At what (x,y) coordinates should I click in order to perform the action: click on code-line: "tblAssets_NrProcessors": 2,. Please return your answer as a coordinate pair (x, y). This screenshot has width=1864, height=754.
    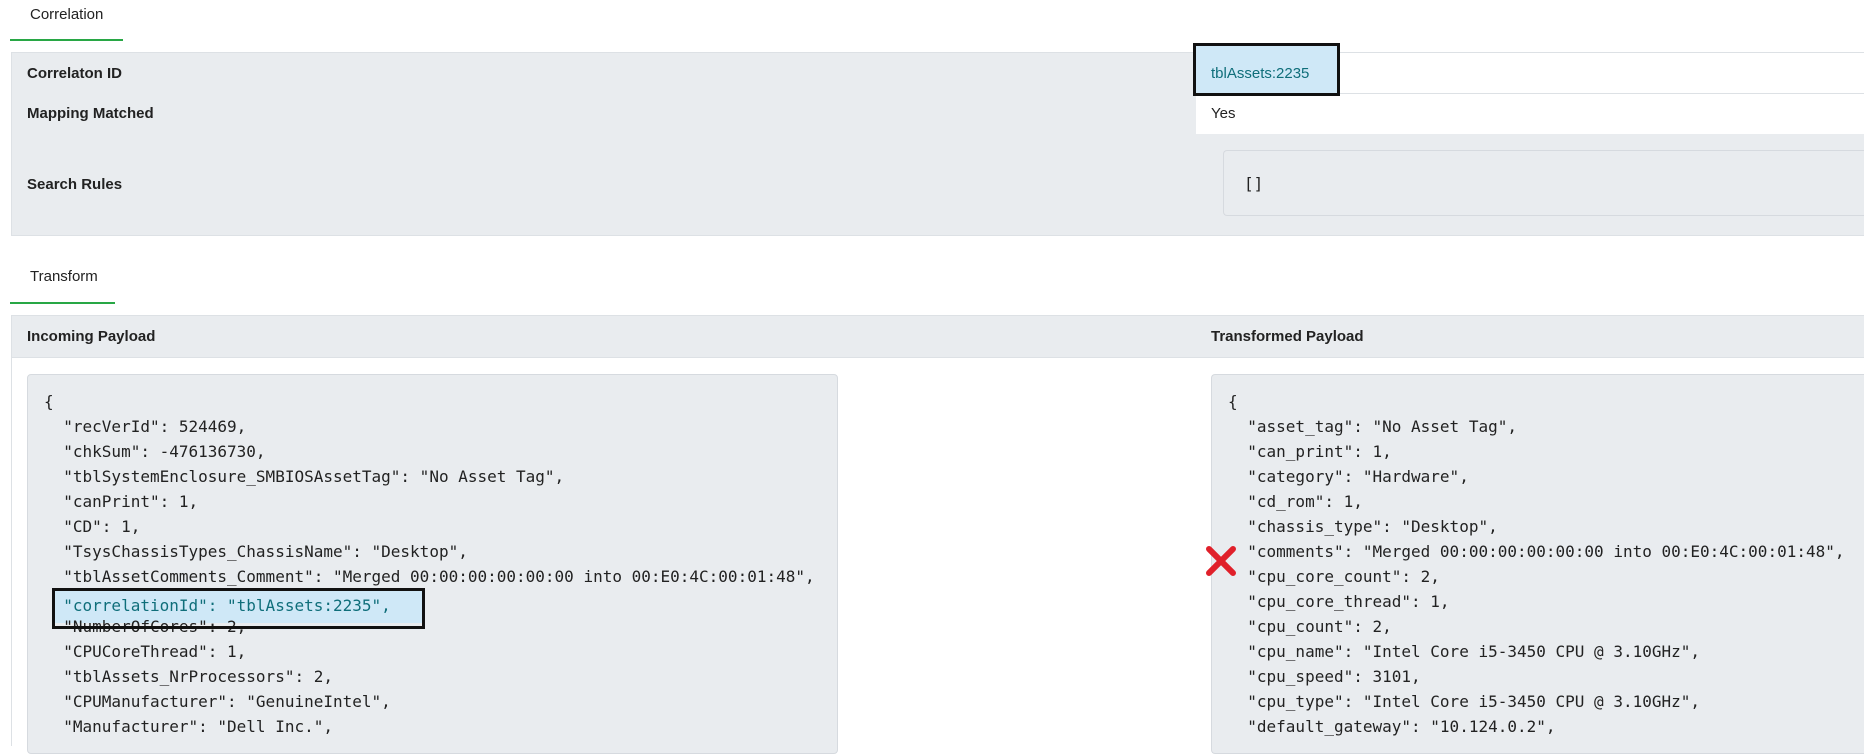
    Looking at the image, I should click on (188, 676).